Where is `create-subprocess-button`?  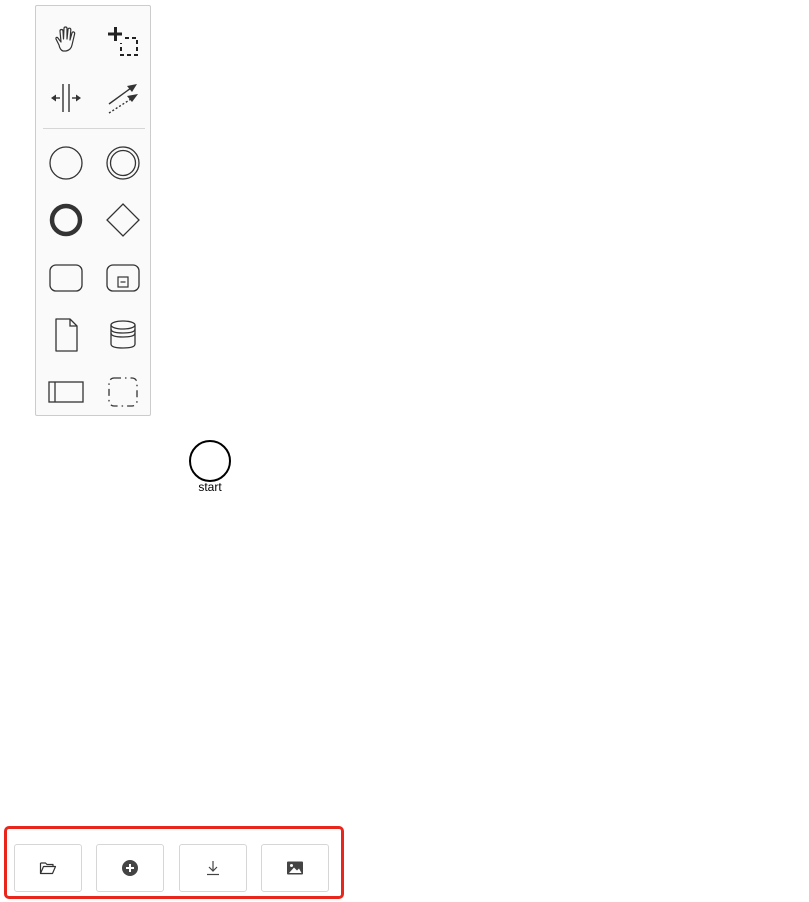
create-subprocess-button is located at coordinates (123, 278).